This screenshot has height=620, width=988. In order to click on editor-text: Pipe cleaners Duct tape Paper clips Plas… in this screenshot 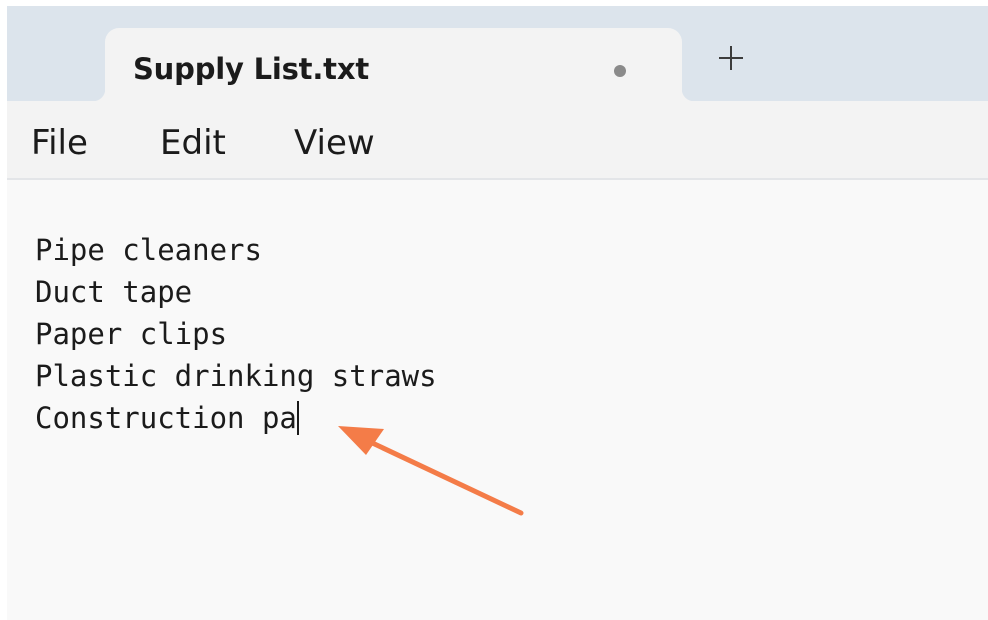, I will do `click(236, 334)`.